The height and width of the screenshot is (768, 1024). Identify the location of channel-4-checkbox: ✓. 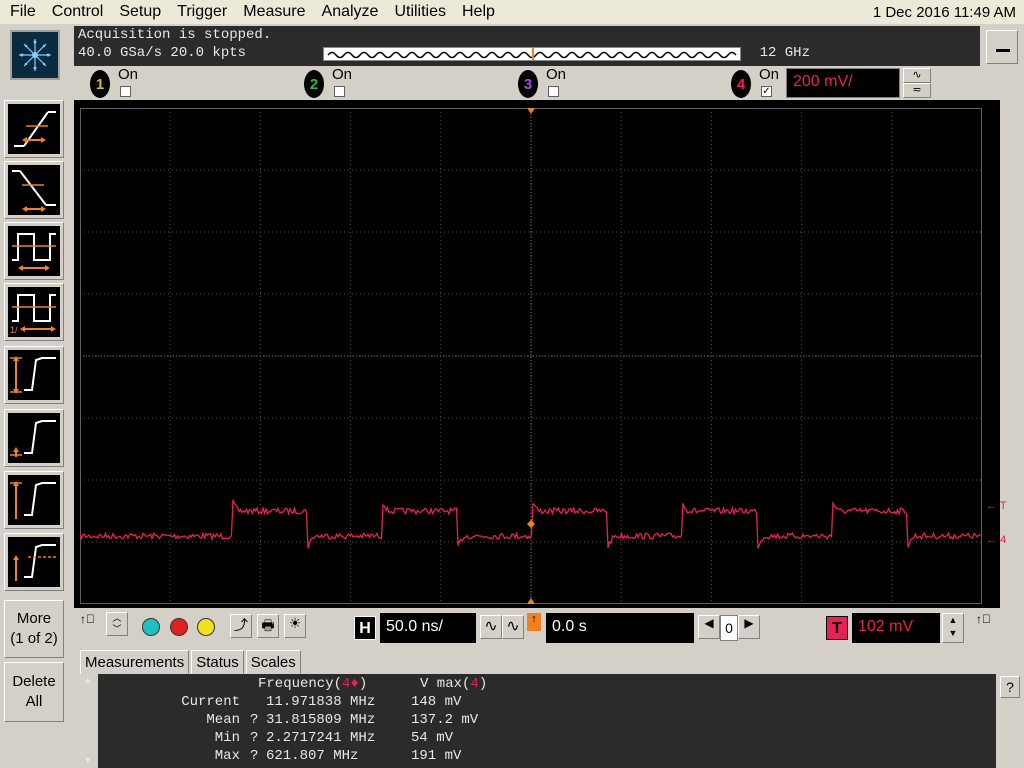
(766, 91).